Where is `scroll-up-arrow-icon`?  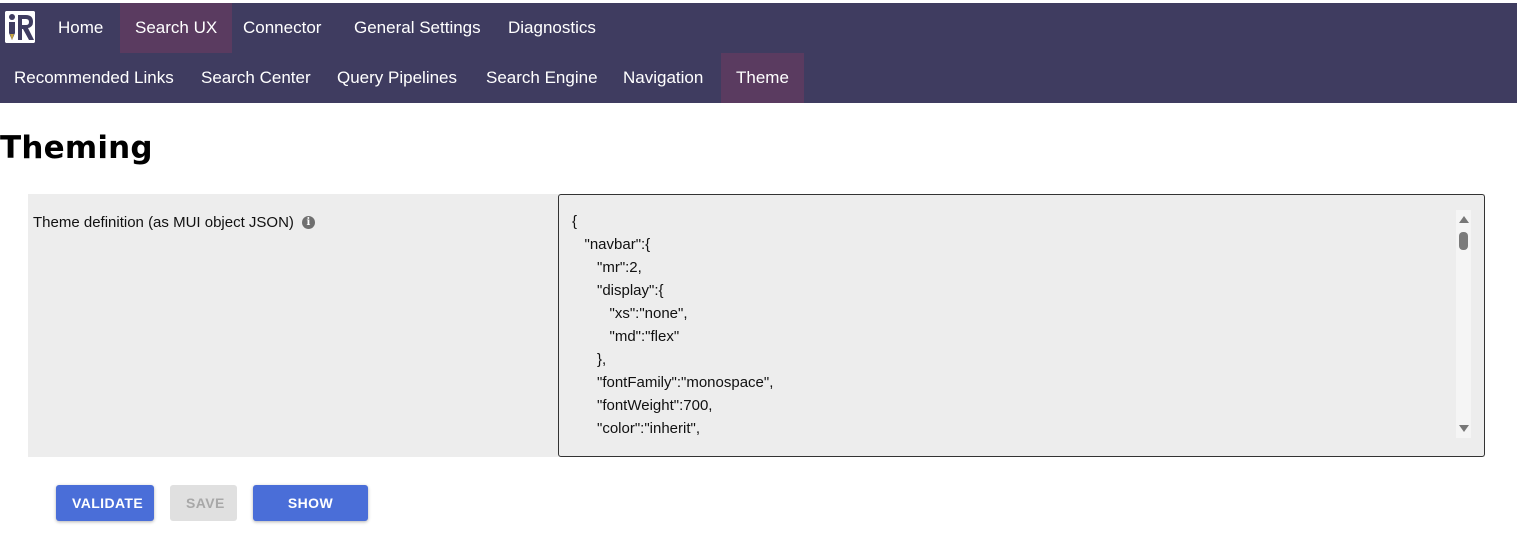 scroll-up-arrow-icon is located at coordinates (1464, 219).